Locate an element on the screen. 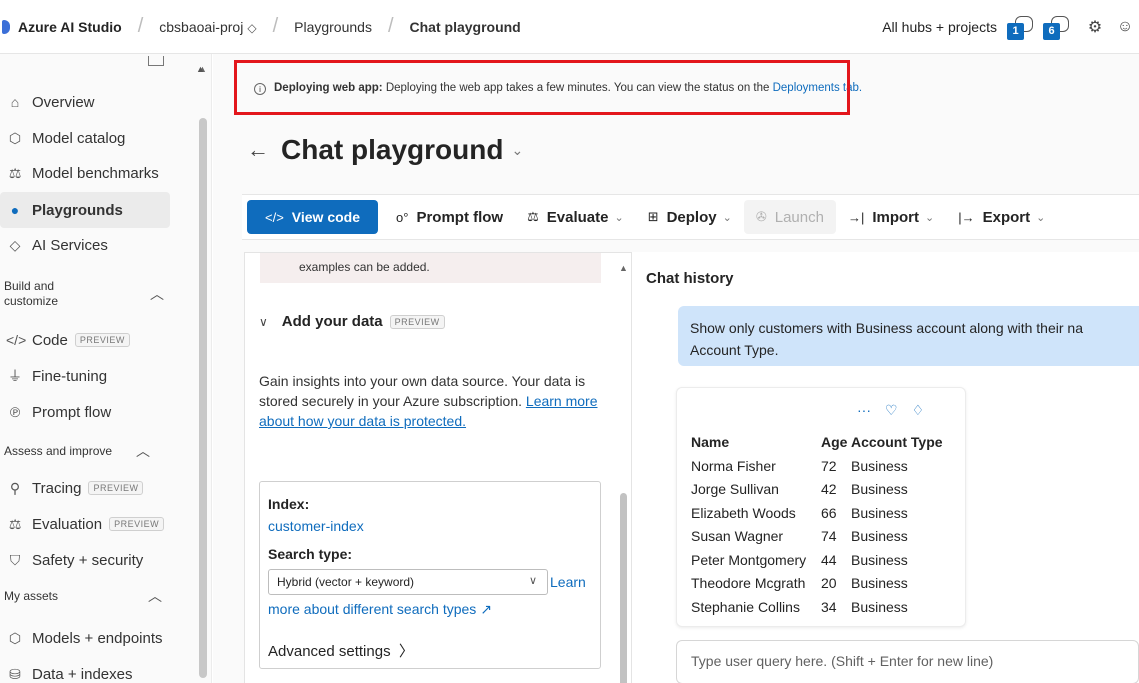  feedback-smiley-icon: ☺ is located at coordinates (1125, 27).